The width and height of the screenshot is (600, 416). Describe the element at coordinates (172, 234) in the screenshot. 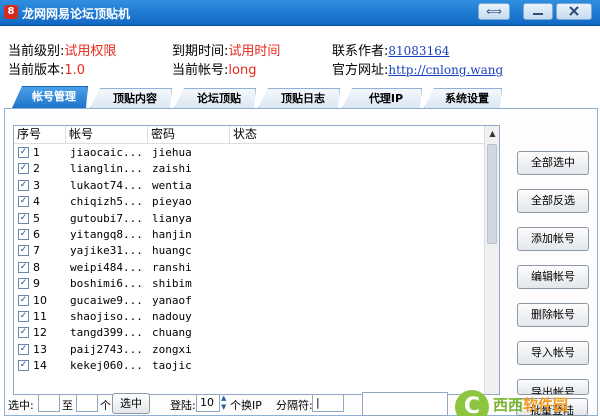

I see `row-password: hanjin` at that location.